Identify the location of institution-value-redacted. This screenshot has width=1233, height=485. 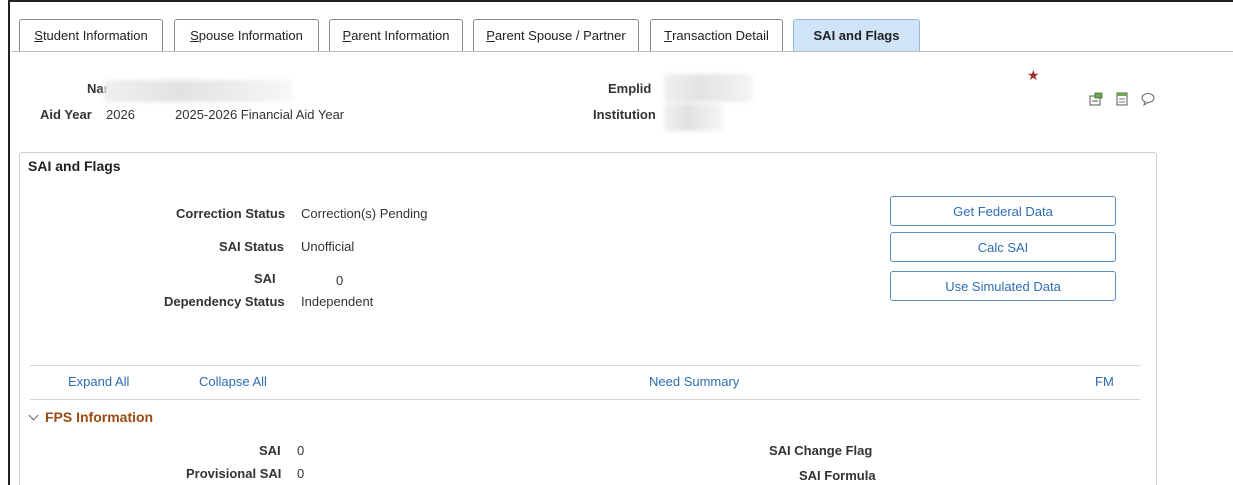
(694, 117).